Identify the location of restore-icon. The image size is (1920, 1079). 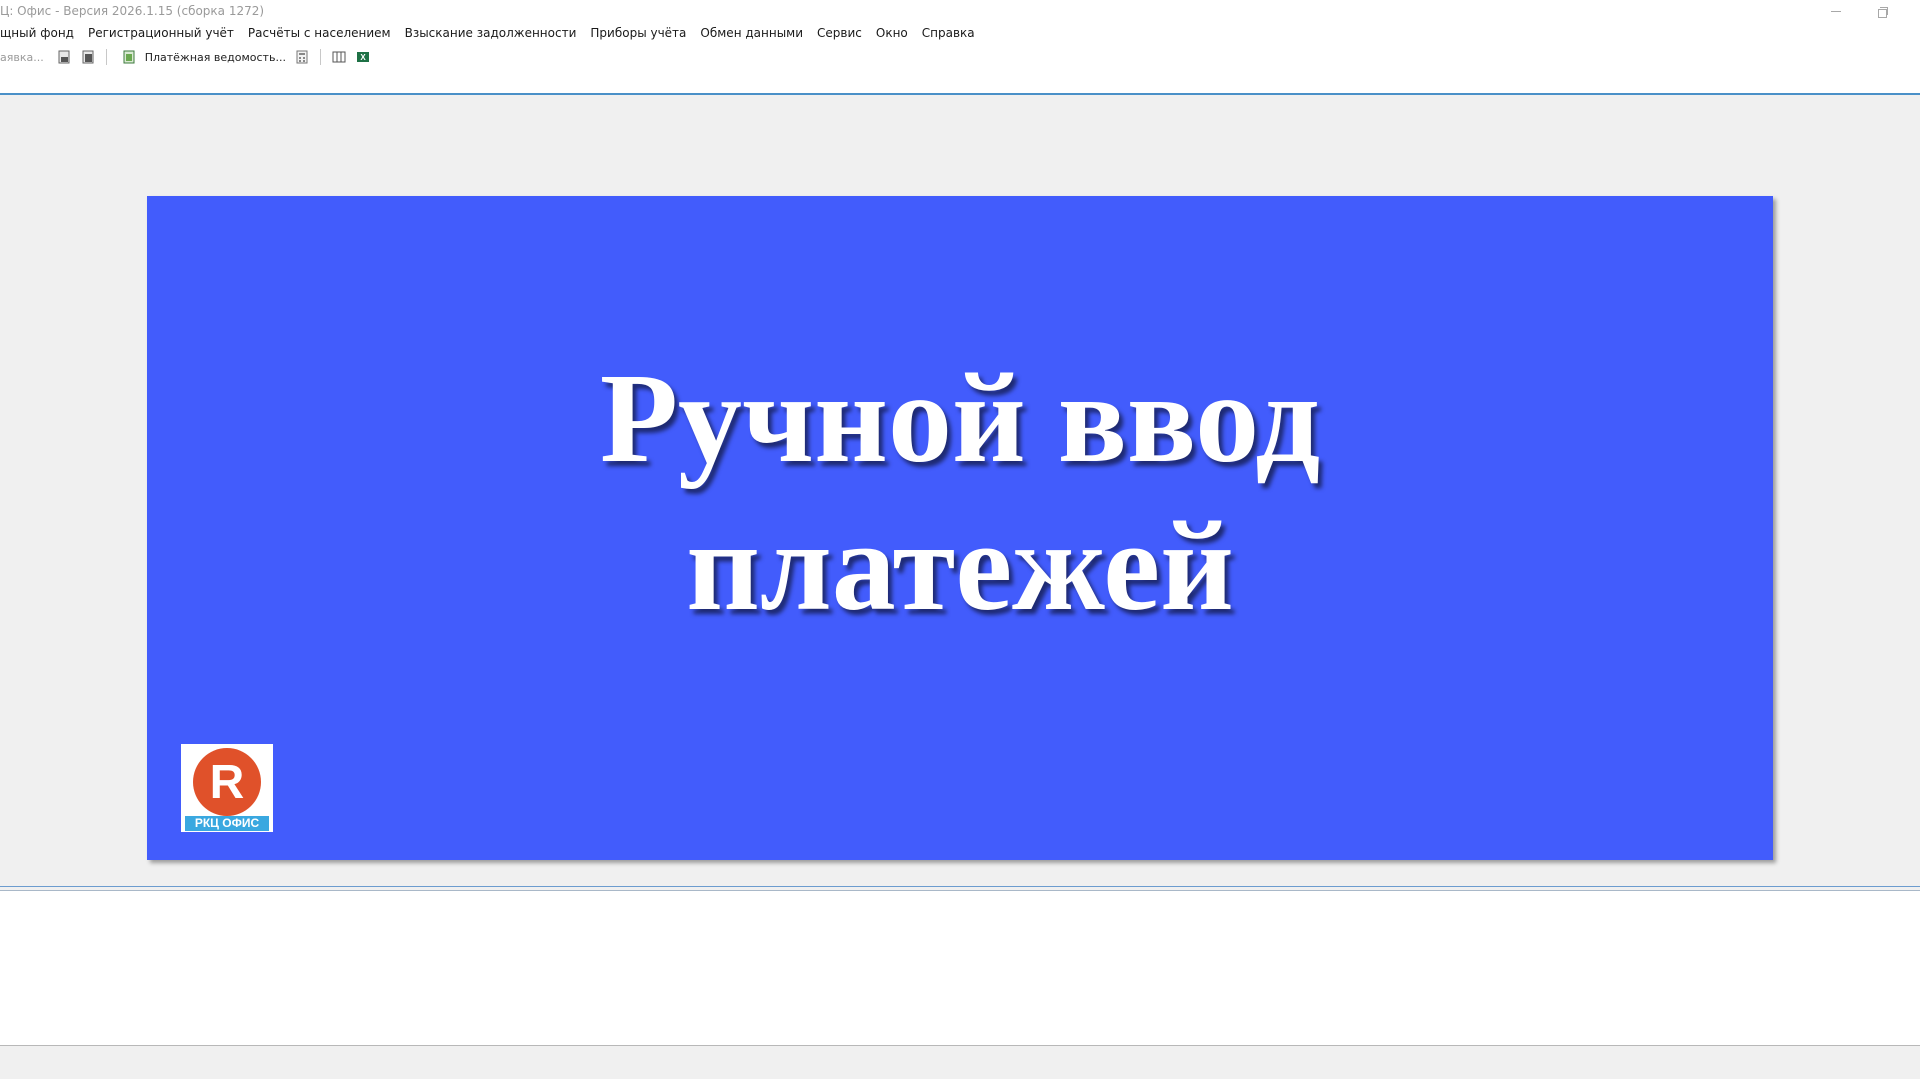
(1883, 12).